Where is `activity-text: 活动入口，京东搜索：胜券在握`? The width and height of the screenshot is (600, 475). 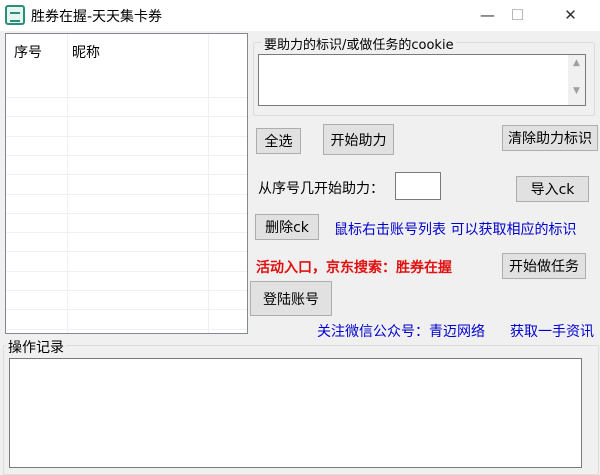 activity-text: 活动入口，京东搜索：胜券在握 is located at coordinates (354, 268).